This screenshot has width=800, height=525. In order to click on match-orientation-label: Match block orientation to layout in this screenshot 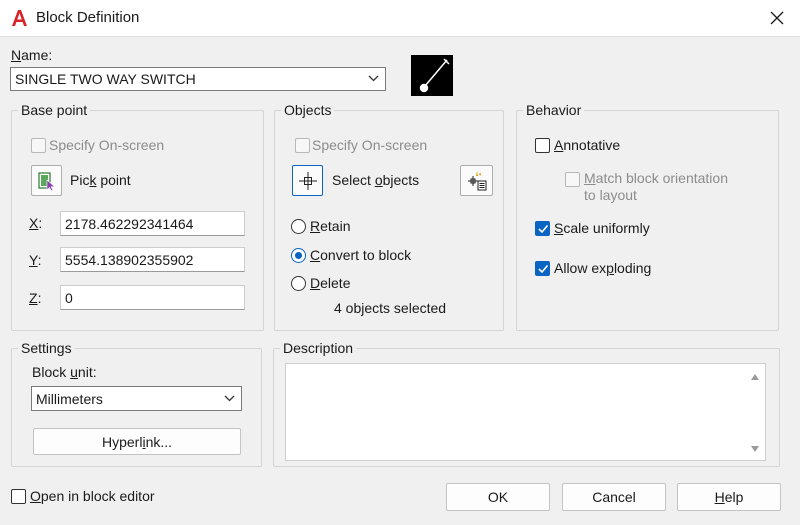, I will do `click(656, 186)`.